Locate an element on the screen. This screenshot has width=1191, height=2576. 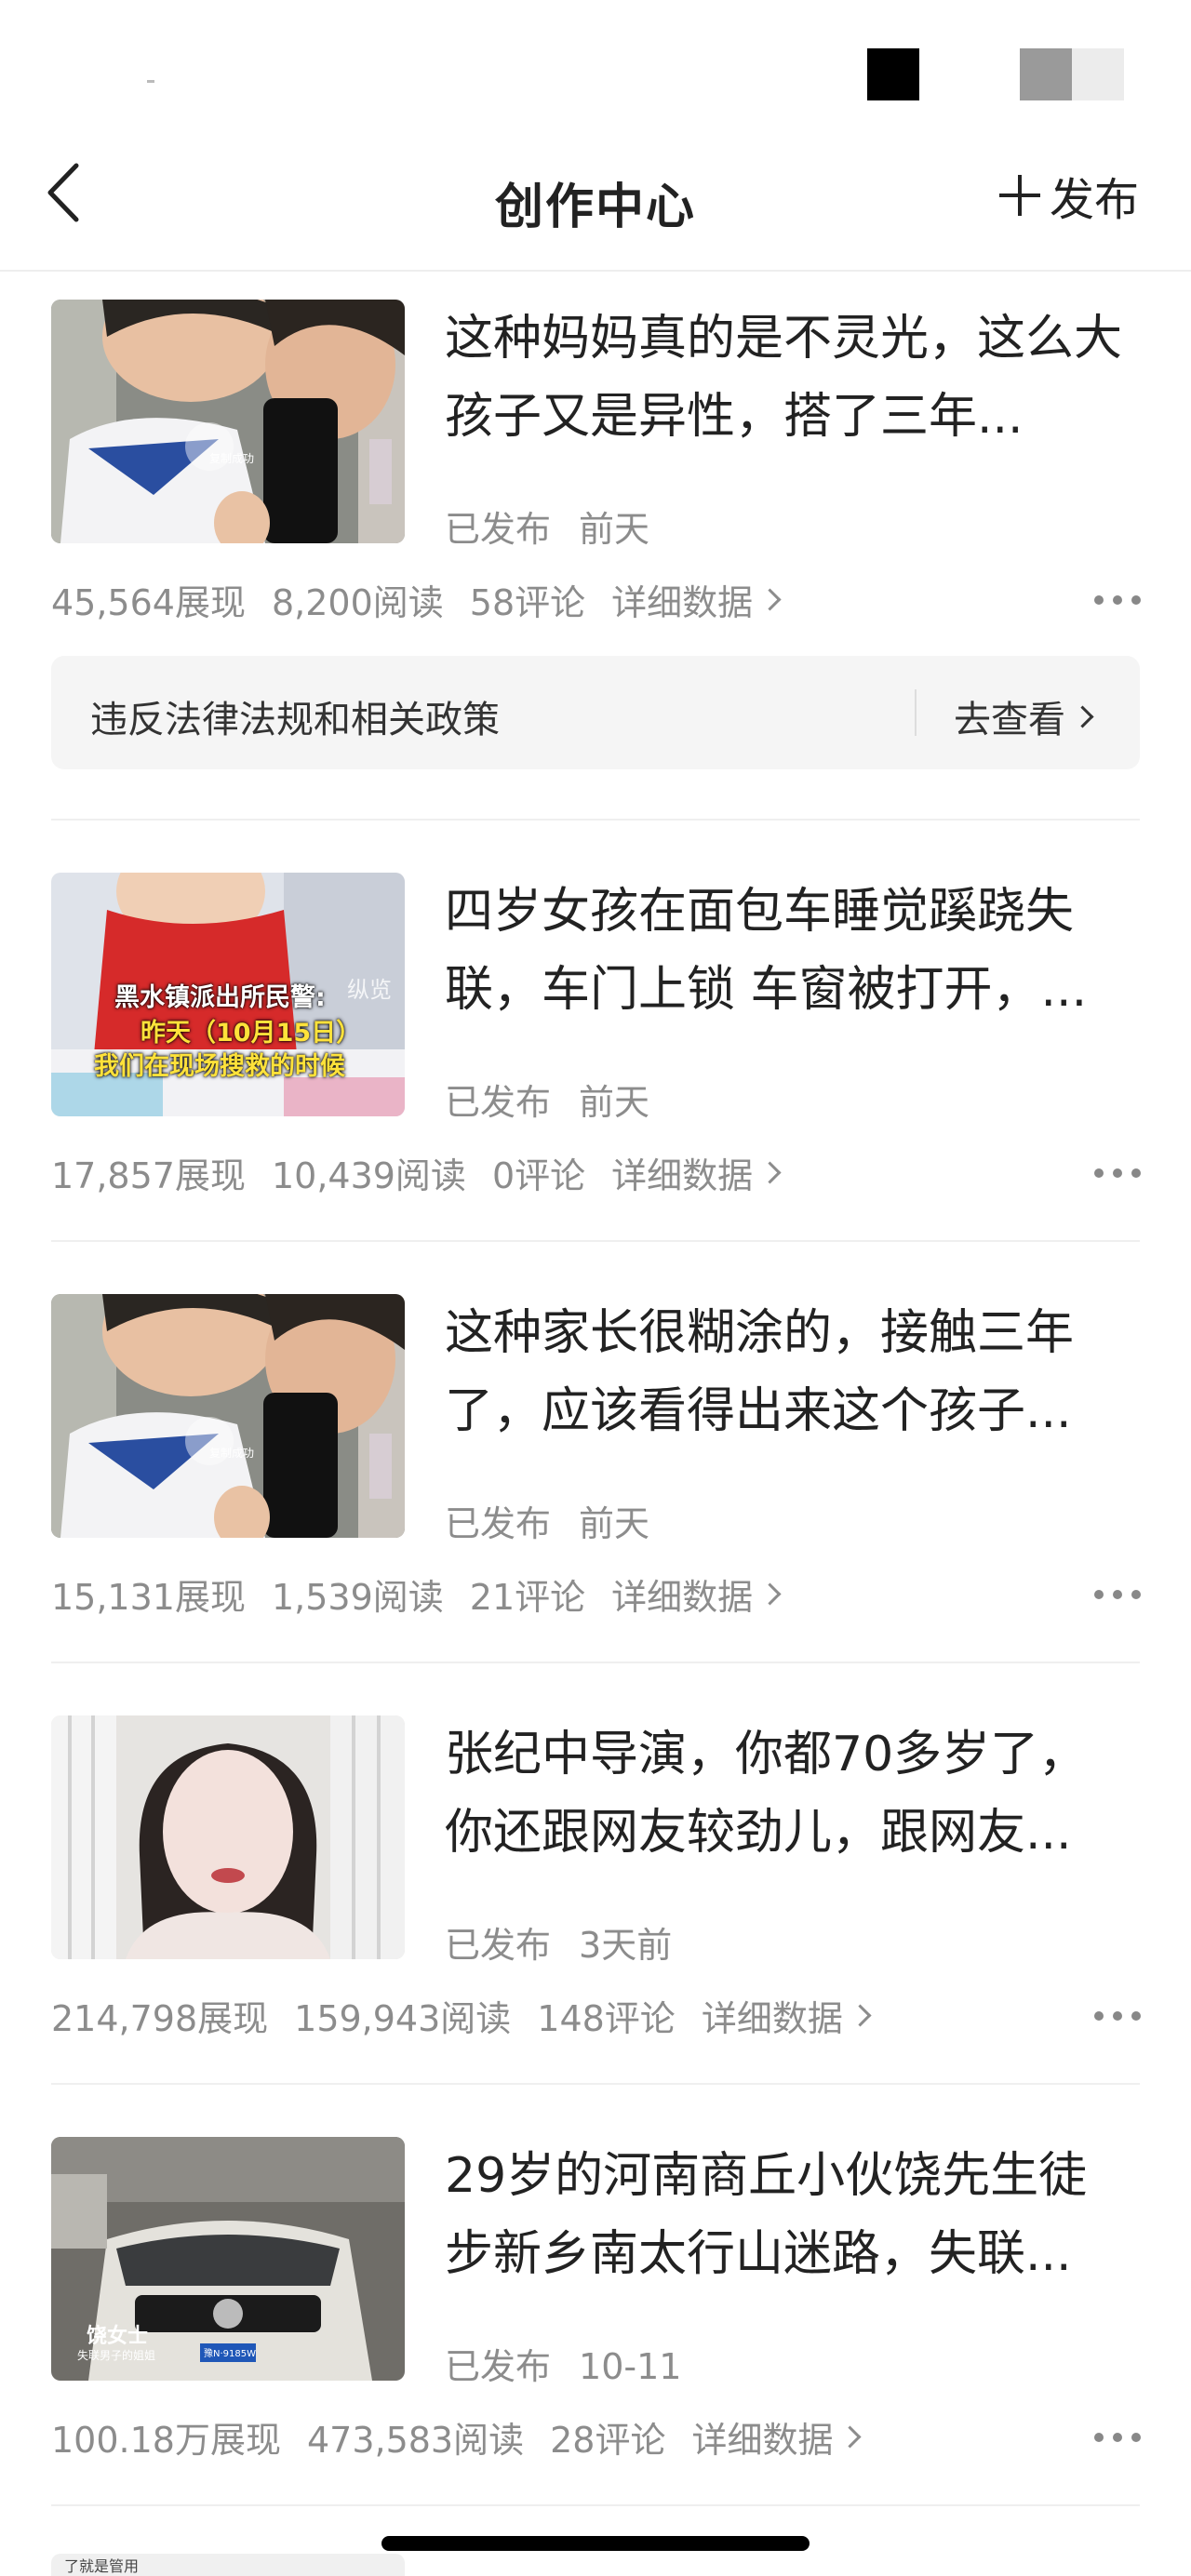
next-article-thumbnail: 了就是管用 is located at coordinates (228, 2565).